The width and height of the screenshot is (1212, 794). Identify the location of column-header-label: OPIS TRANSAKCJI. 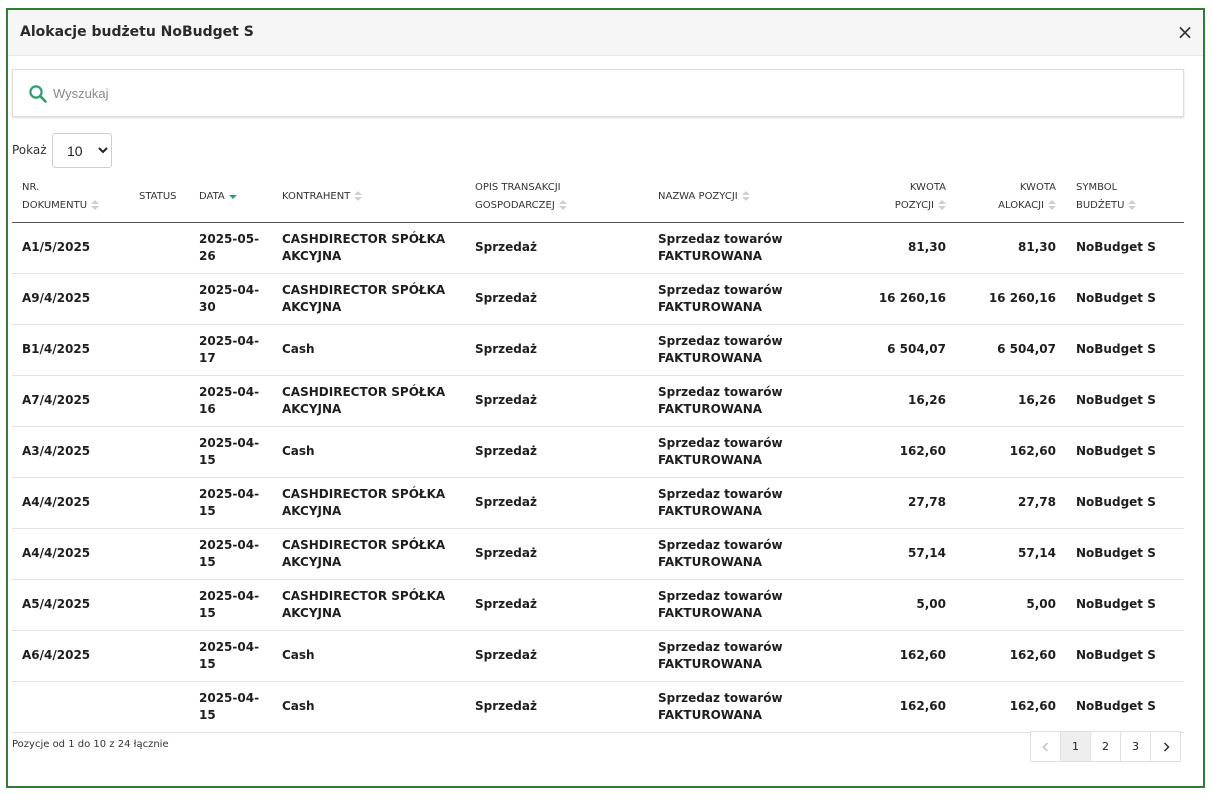
(518, 187).